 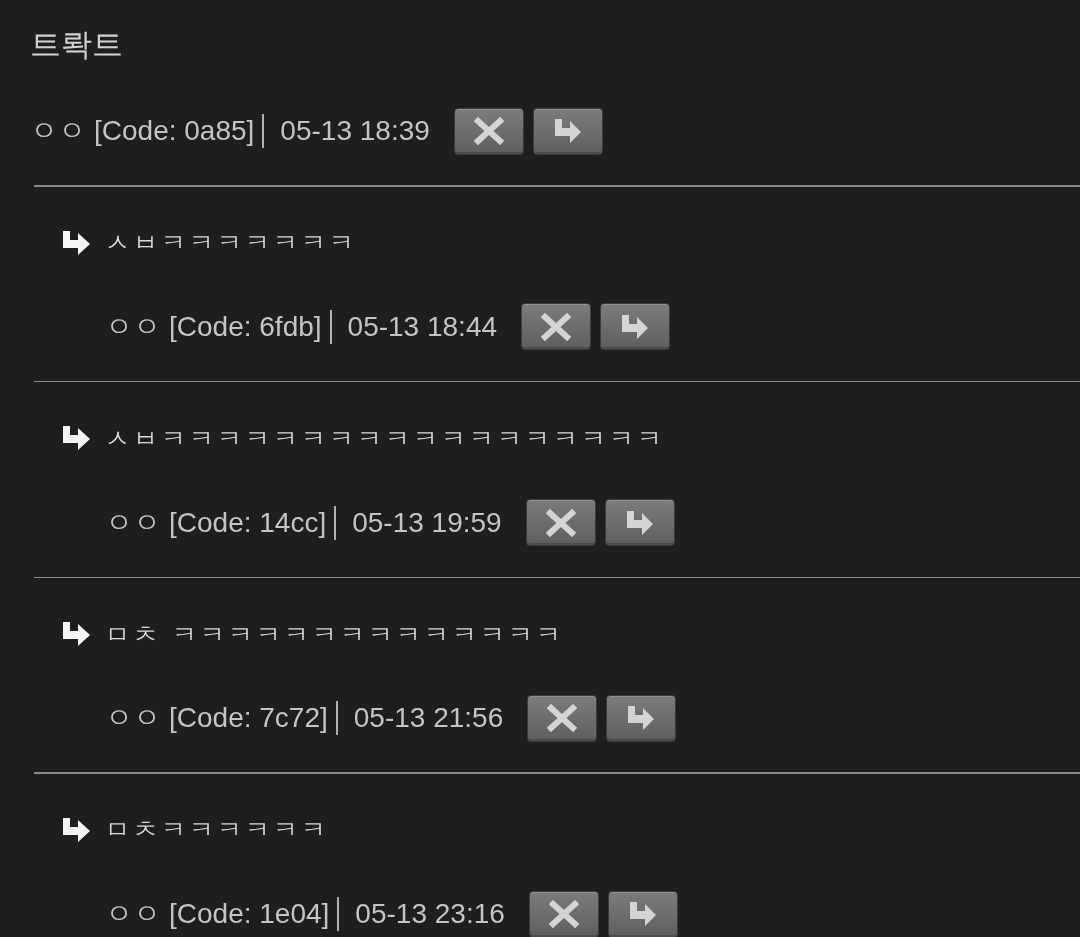 I want to click on reply-text: ㅁㅊㅋㅋㅋㅋㅋㅋ, so click(x=217, y=830).